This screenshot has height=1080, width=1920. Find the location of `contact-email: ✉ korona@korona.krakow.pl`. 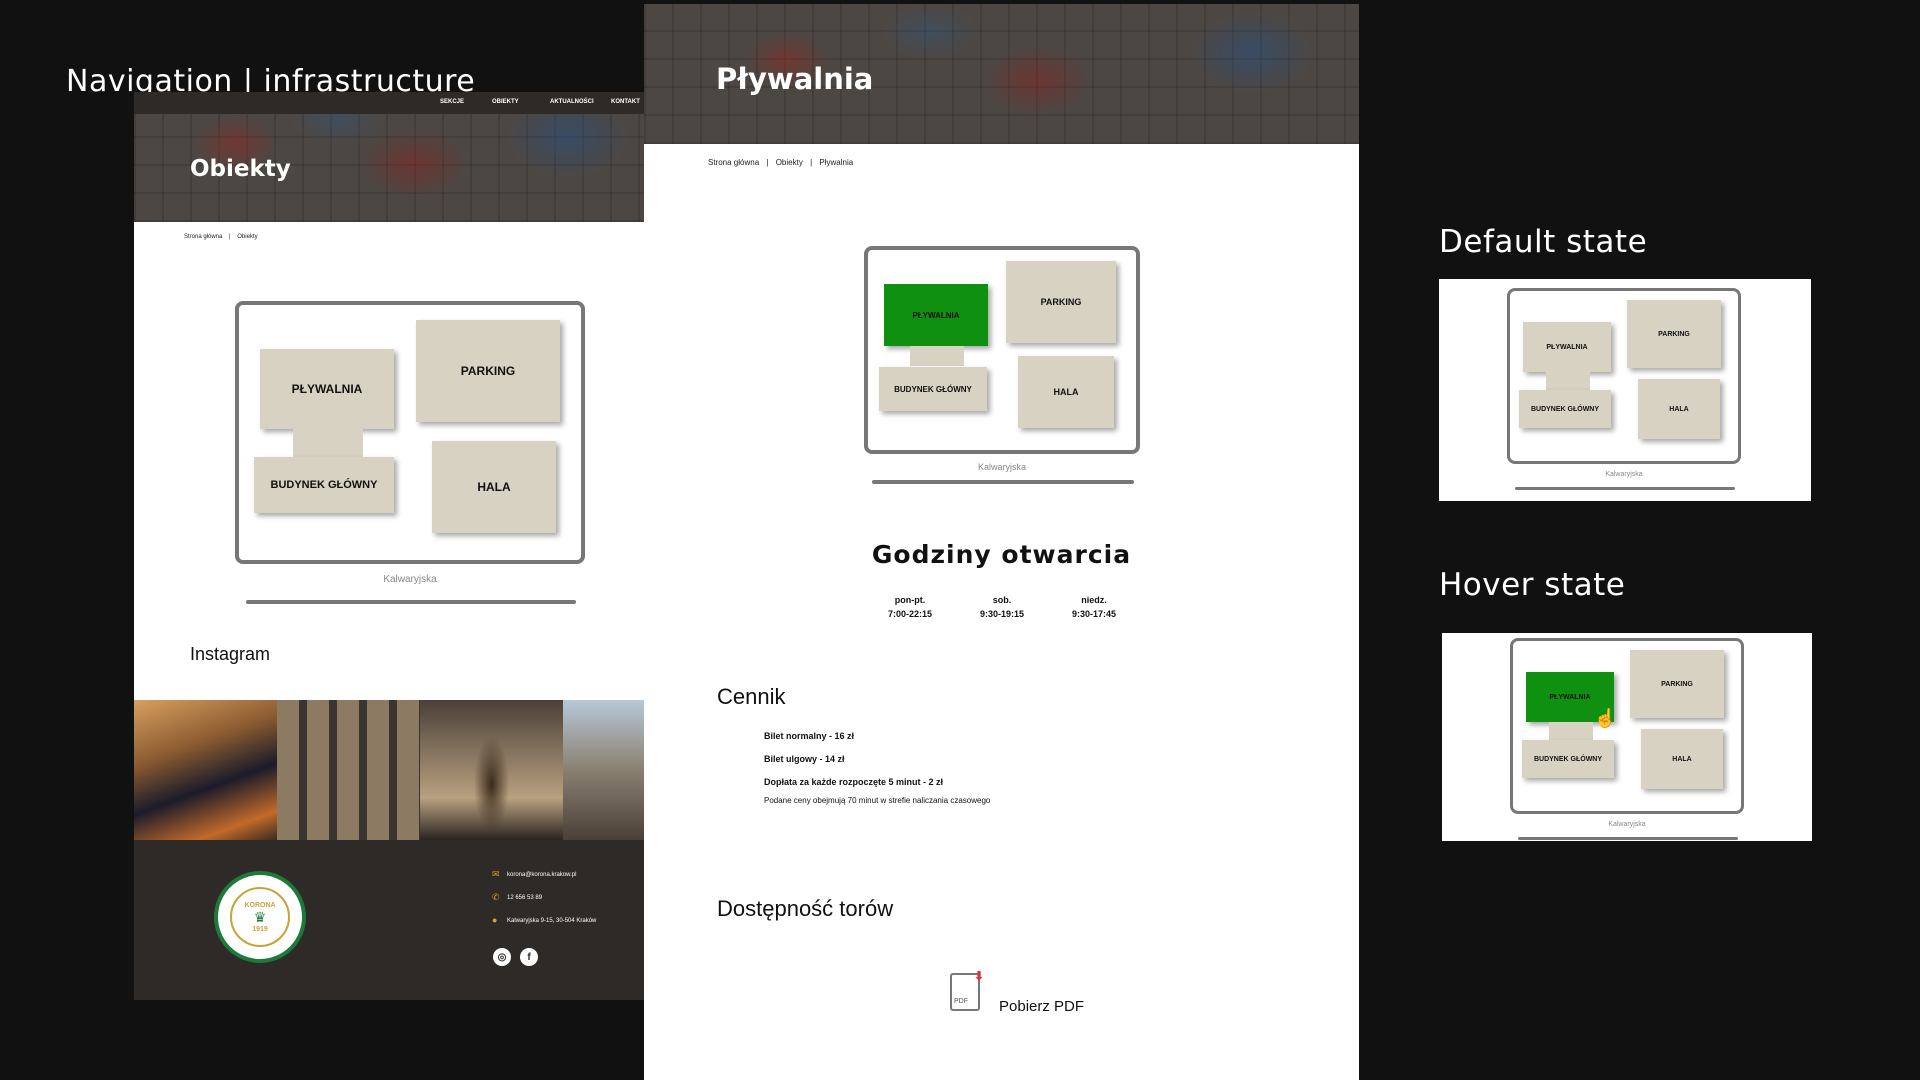

contact-email: ✉ korona@korona.krakow.pl is located at coordinates (534, 874).